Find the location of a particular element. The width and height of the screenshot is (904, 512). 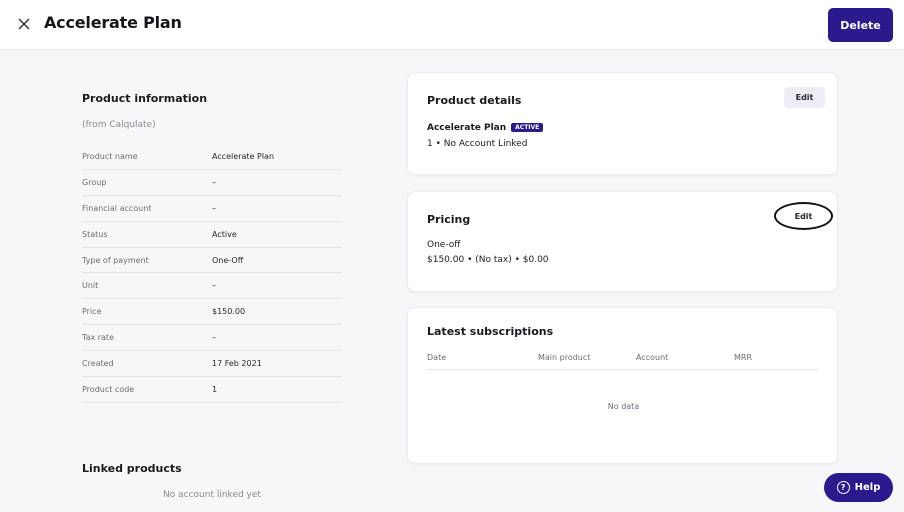

info-label: Group is located at coordinates (94, 182).